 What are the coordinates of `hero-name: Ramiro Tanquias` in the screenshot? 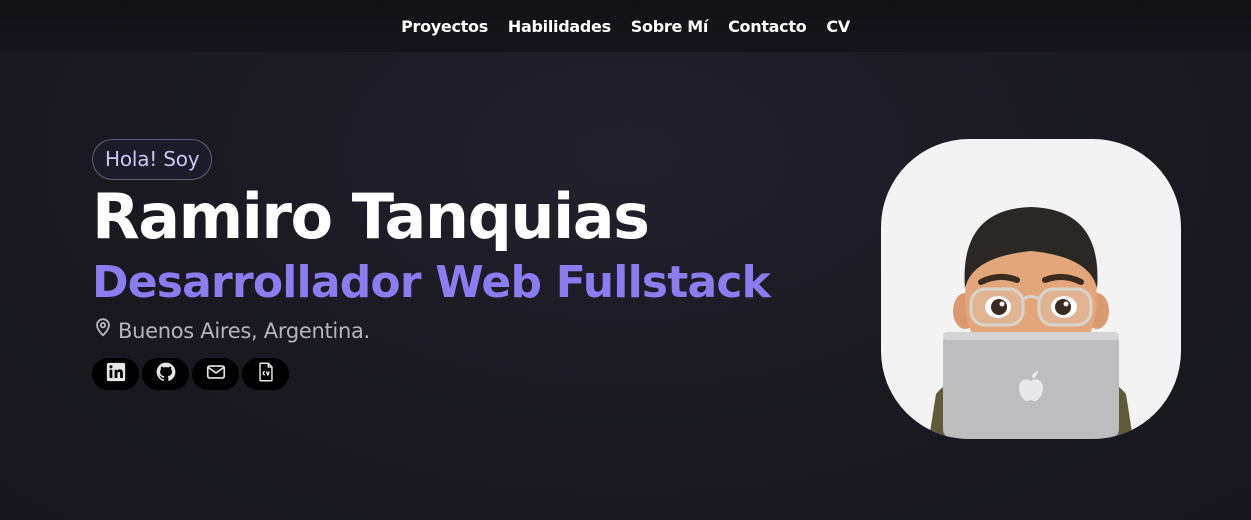 It's located at (371, 216).